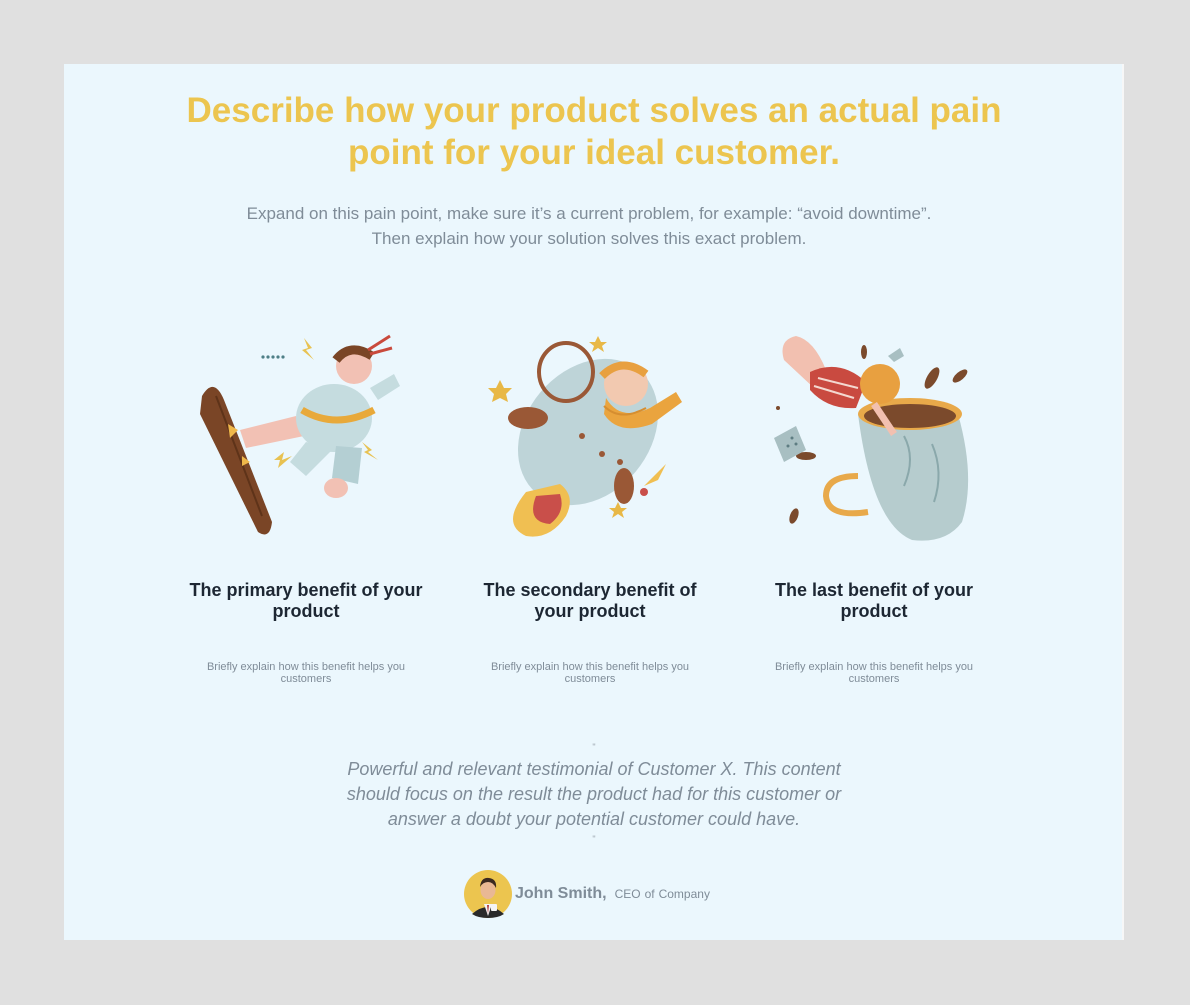  What do you see at coordinates (306, 600) in the screenshot?
I see `benefit-title: The primary benefit of your product` at bounding box center [306, 600].